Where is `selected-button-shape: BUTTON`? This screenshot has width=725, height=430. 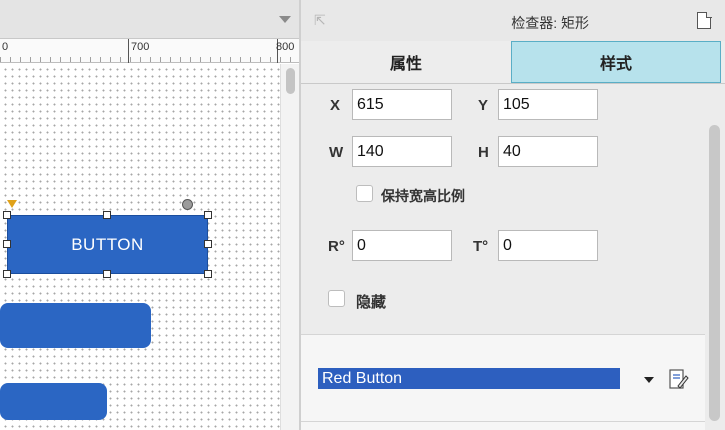
selected-button-shape: BUTTON is located at coordinates (107, 244).